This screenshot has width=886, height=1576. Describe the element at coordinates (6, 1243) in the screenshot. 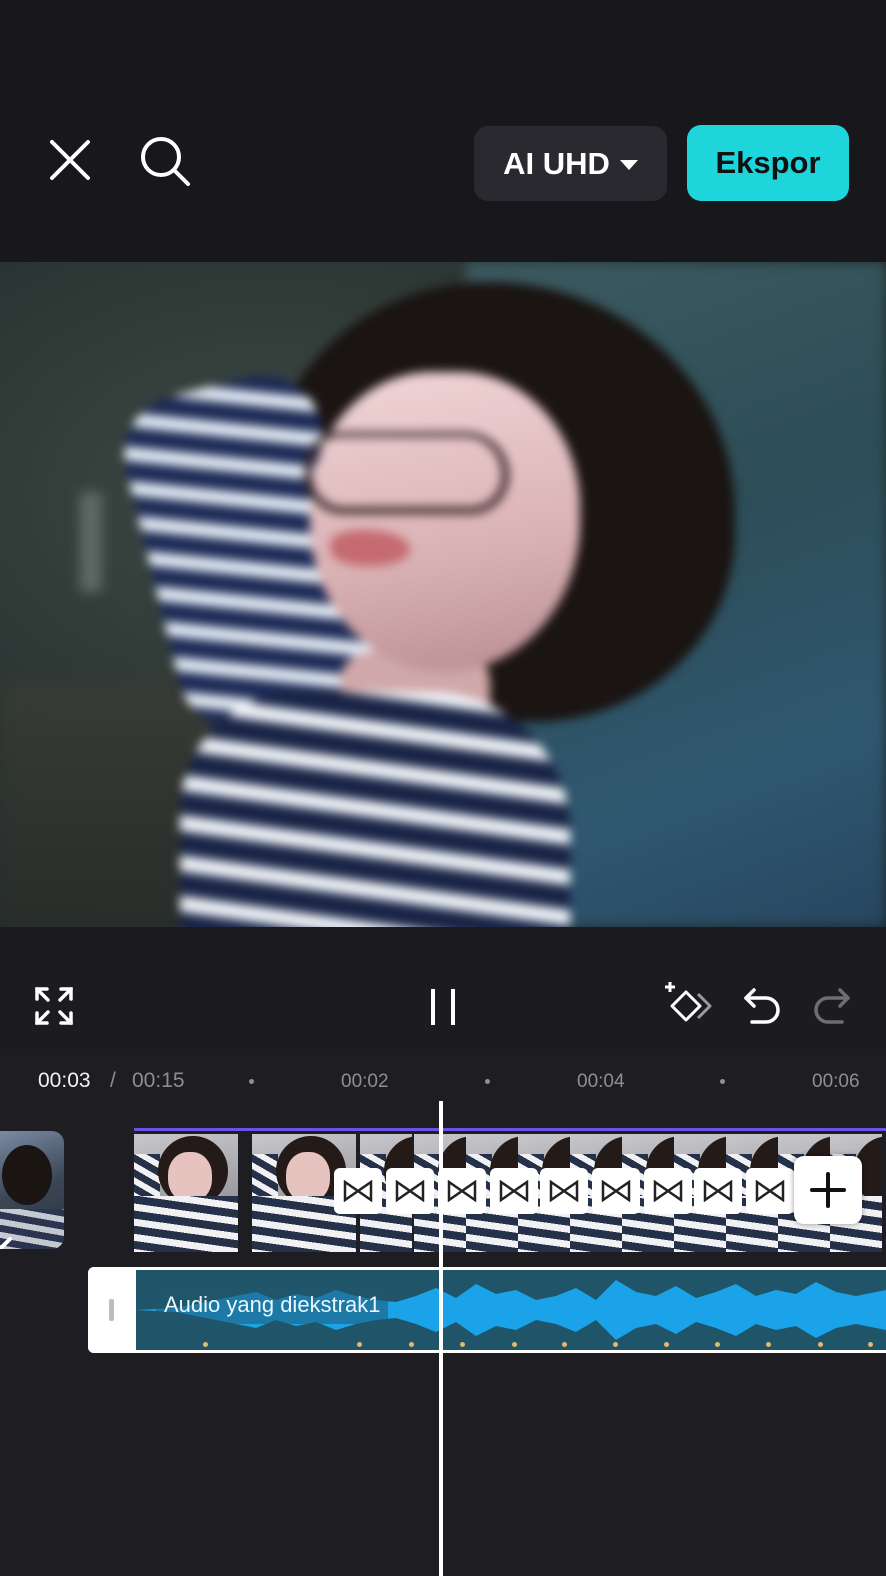

I see `pencil-icon` at that location.